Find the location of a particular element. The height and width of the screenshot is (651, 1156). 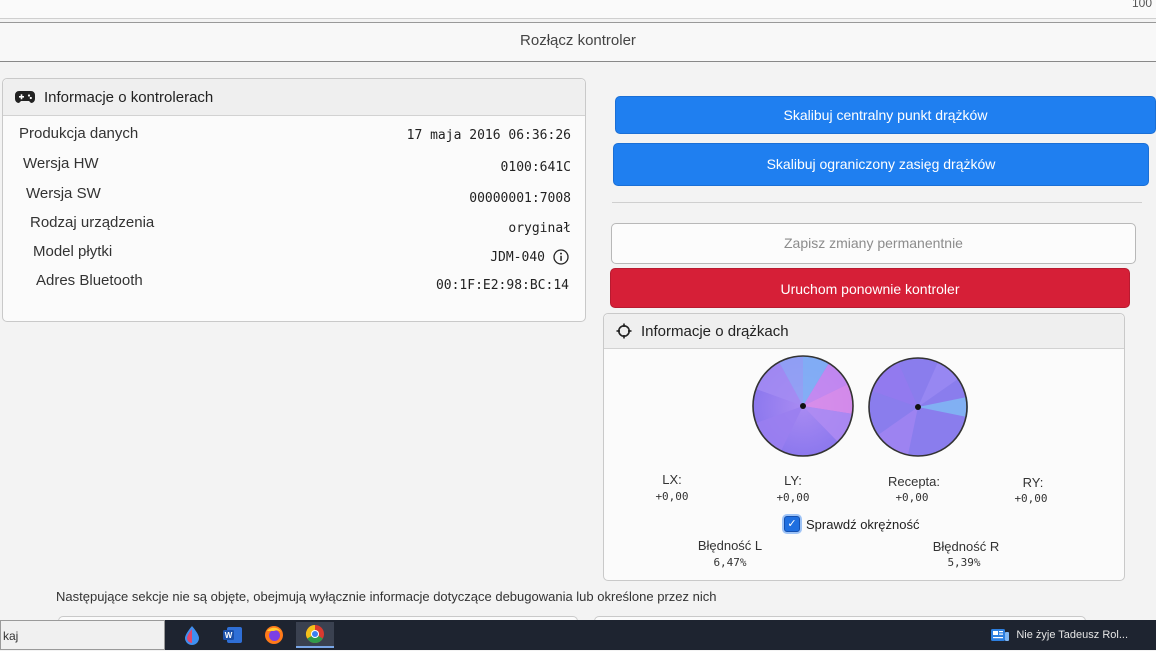

axis-value-ry: +0,00 is located at coordinates (1031, 498).